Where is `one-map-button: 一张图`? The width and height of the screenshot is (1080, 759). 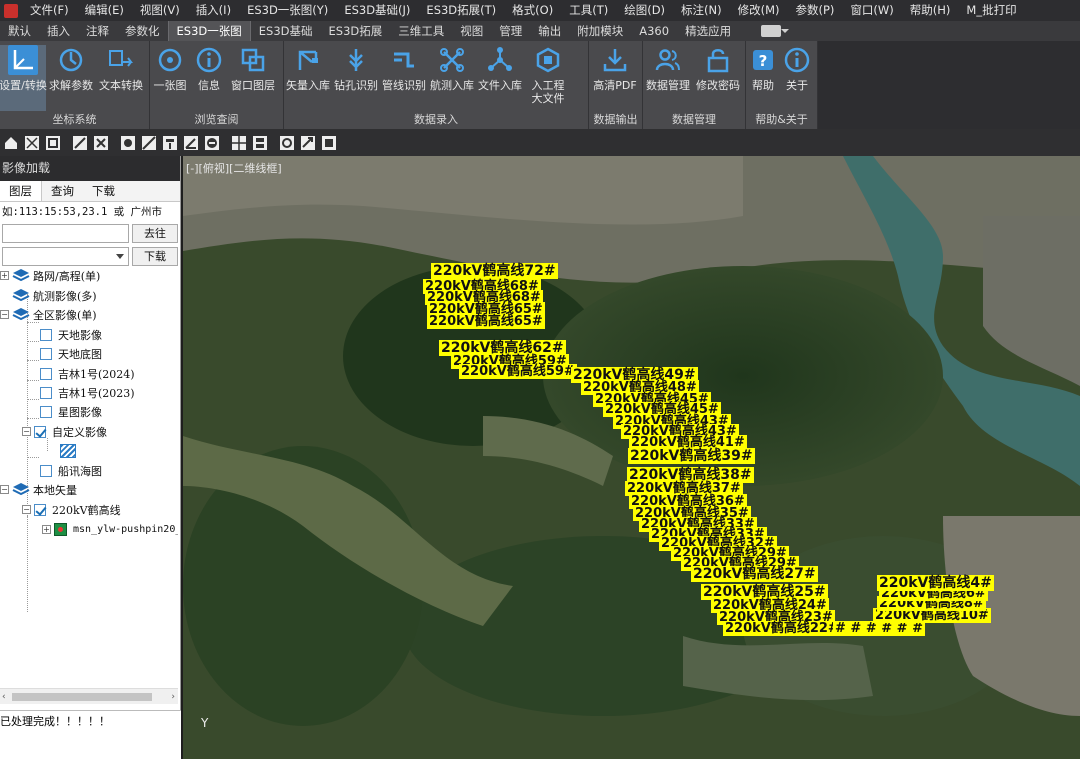
one-map-button: 一张图 is located at coordinates (170, 78).